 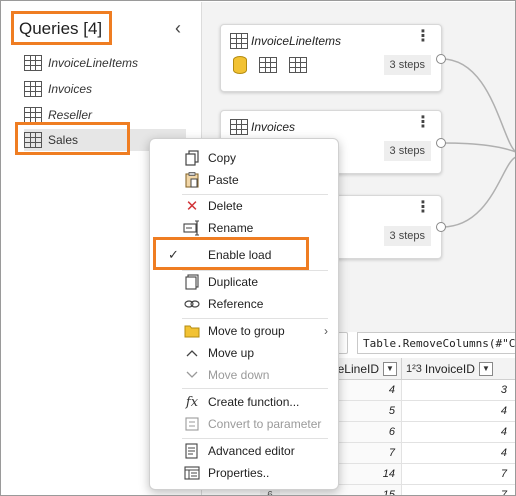 What do you see at coordinates (192, 451) in the screenshot?
I see `advanced-editor-icon` at bounding box center [192, 451].